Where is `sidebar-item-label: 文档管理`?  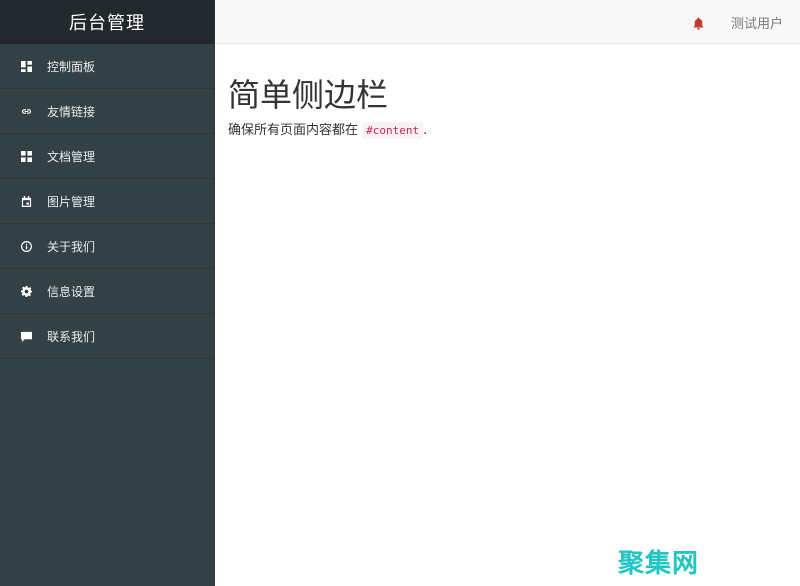
sidebar-item-label: 文档管理 is located at coordinates (71, 156).